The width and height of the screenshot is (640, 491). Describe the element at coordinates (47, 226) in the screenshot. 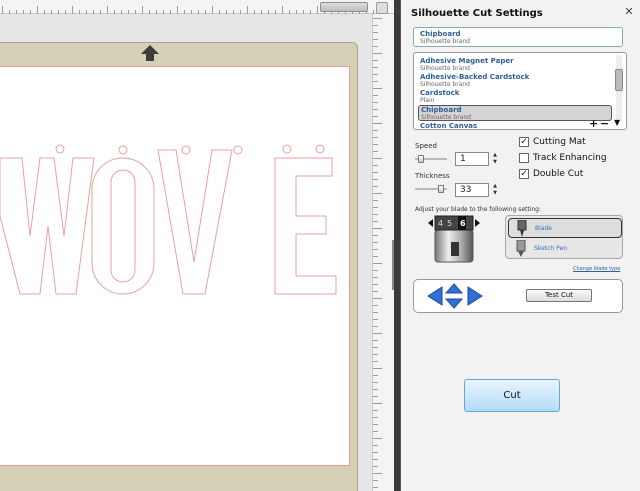

I see `letter-w-outline` at that location.